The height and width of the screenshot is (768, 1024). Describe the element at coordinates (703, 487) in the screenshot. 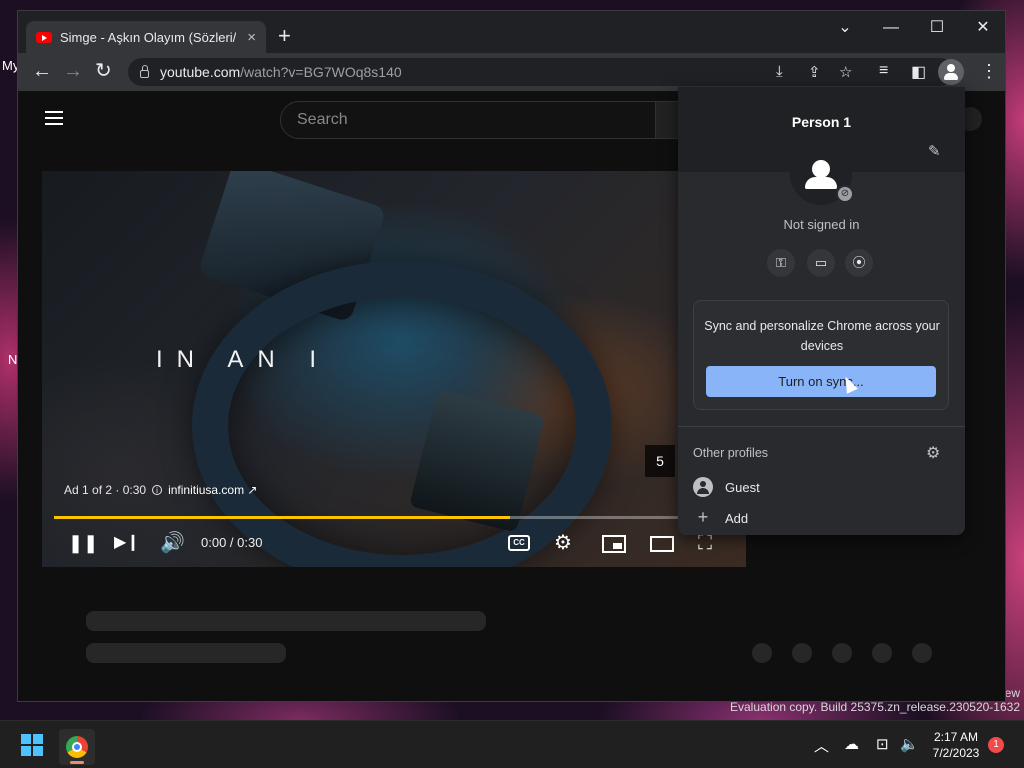

I see `guest-avatar-icon` at that location.